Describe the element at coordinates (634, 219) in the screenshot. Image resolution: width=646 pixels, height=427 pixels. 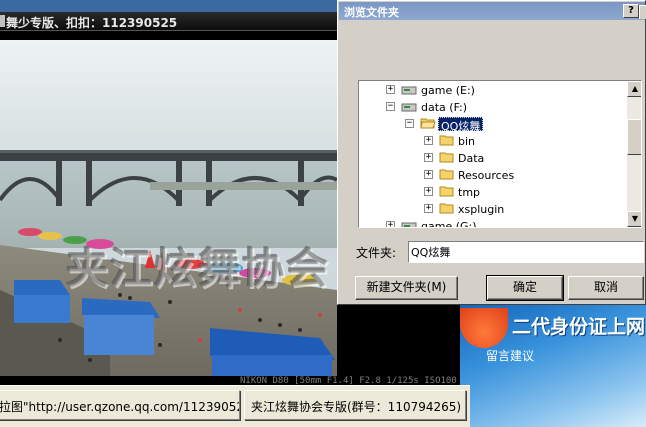
I see `scroll-down-icon: ▼` at that location.